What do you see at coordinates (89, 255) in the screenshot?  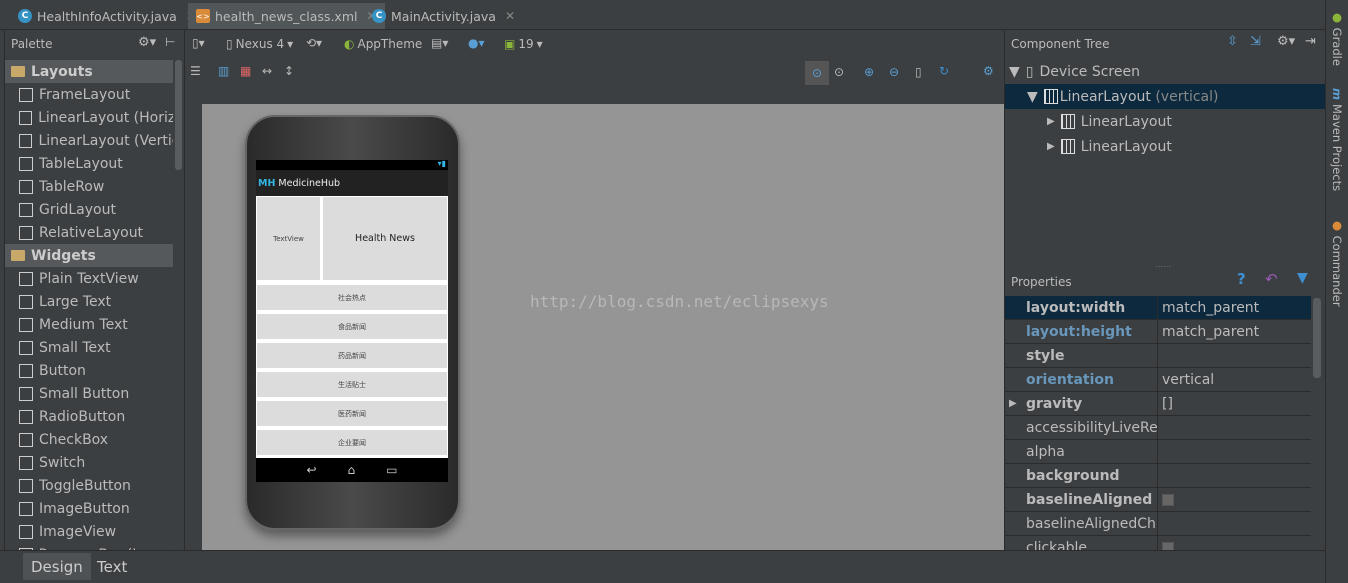 I see `palette-section-widgets: Widgets` at bounding box center [89, 255].